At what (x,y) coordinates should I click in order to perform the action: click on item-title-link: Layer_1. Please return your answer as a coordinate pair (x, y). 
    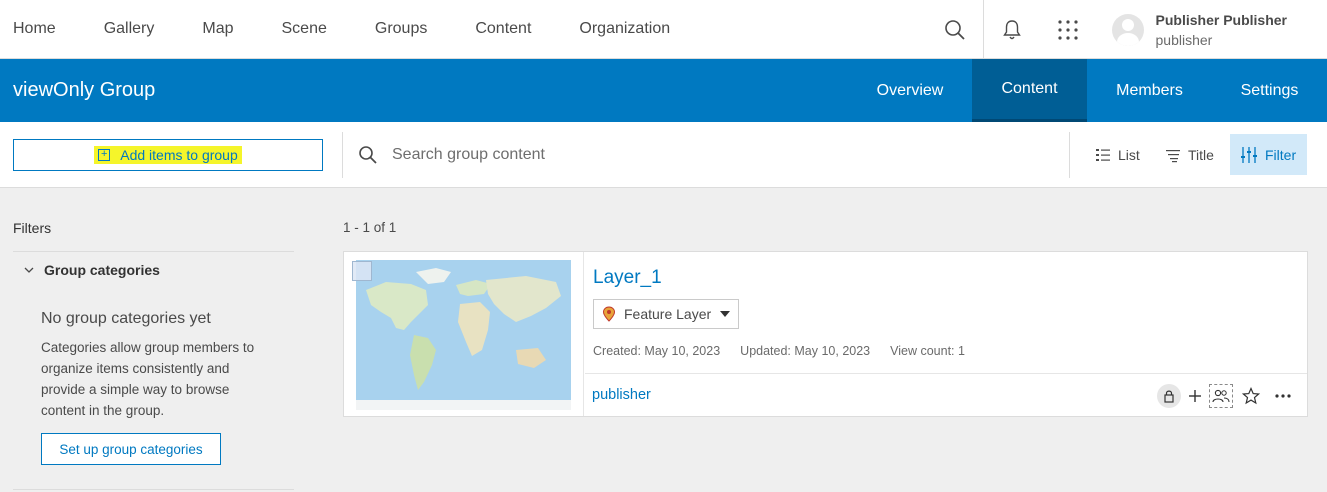
    Looking at the image, I should click on (627, 278).